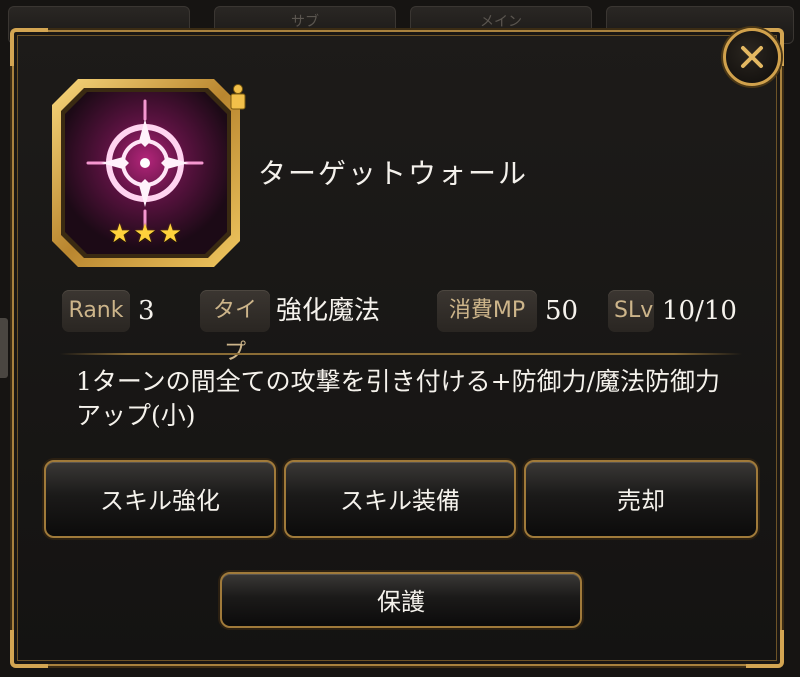 The width and height of the screenshot is (800, 677). I want to click on rarity-stars: ★★★, so click(146, 234).